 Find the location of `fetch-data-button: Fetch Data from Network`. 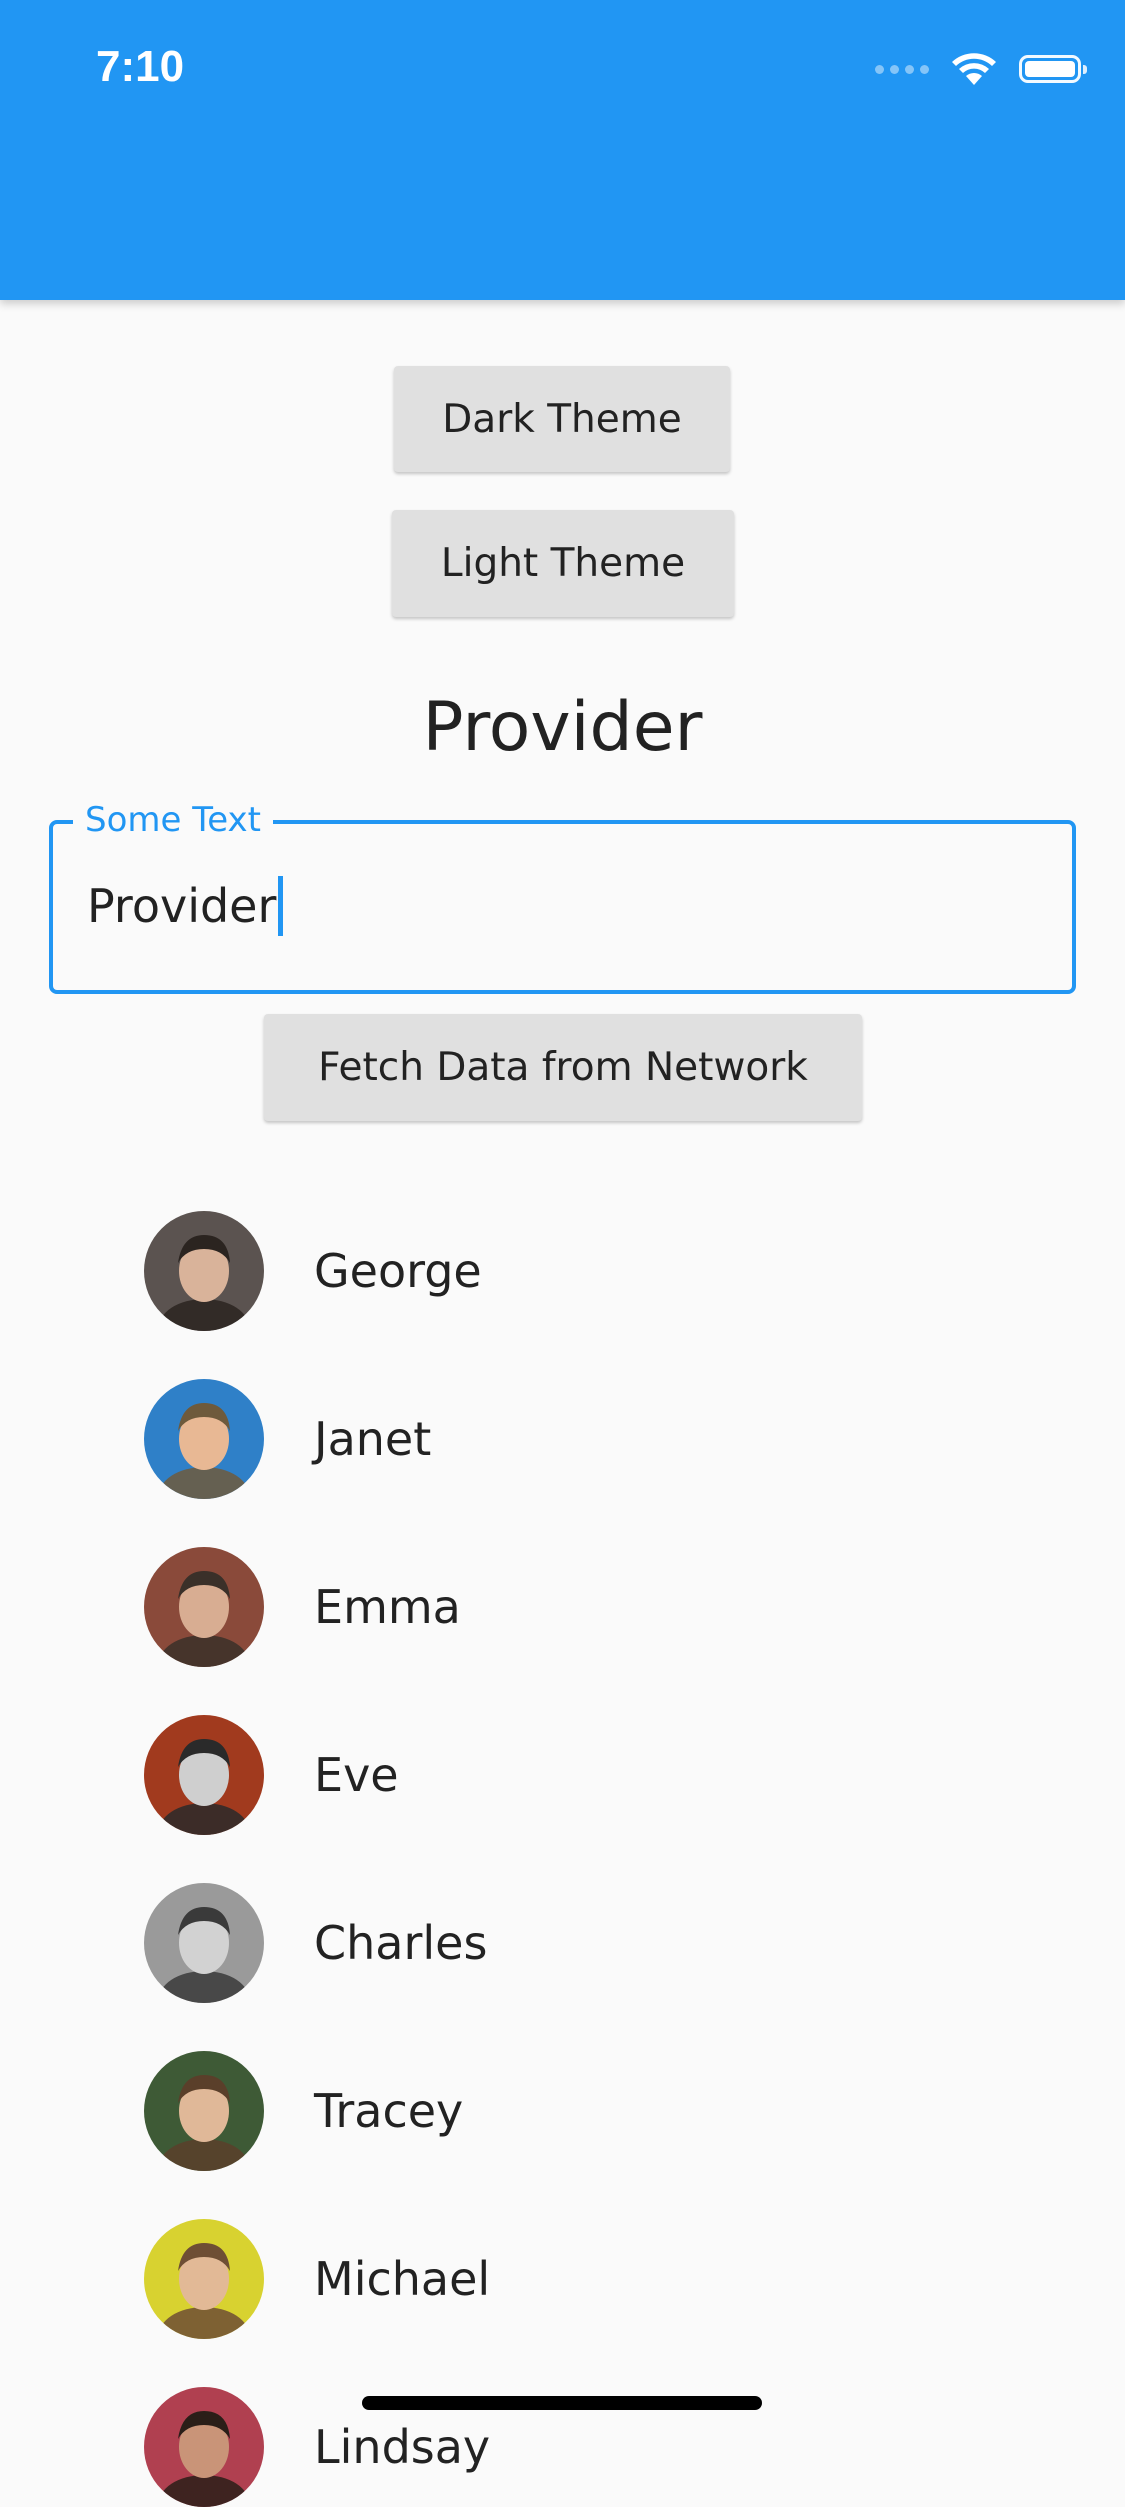

fetch-data-button: Fetch Data from Network is located at coordinates (563, 1067).